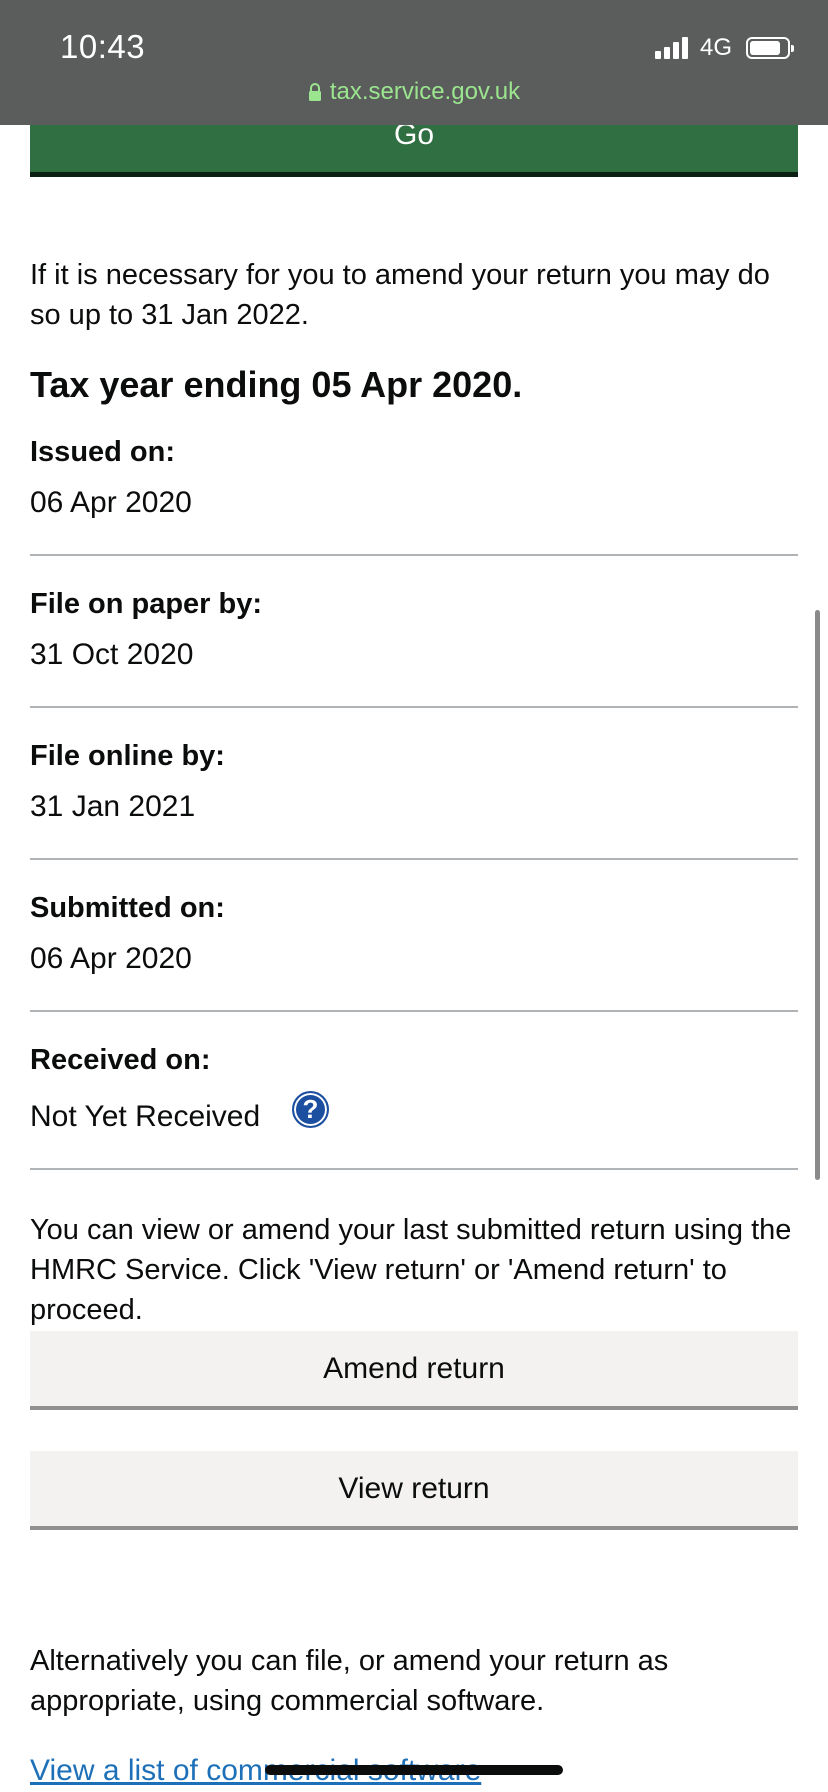  Describe the element at coordinates (425, 91) in the screenshot. I see `url-text: tax.service.gov.uk` at that location.